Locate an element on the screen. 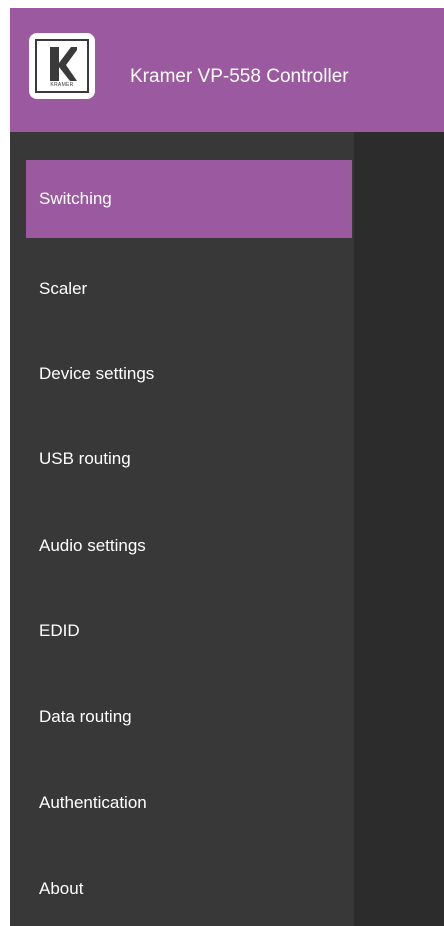 This screenshot has height=926, width=444. sidebar-item-label: Scaler is located at coordinates (63, 288).